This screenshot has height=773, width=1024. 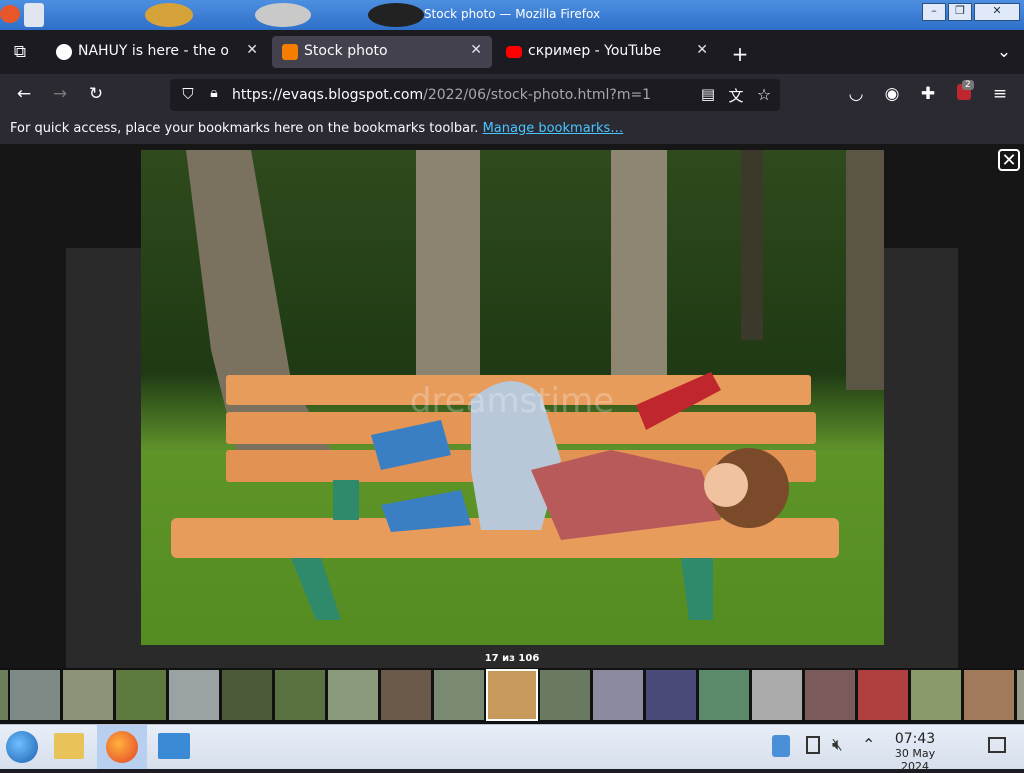 I want to click on reader-view-icon: ▤, so click(x=708, y=94).